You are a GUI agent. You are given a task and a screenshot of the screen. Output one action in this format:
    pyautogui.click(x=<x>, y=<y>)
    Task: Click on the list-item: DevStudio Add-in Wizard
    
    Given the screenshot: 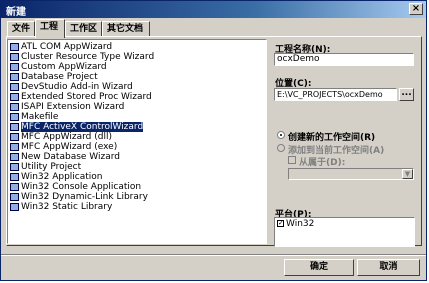 What is the action you would take?
    pyautogui.click(x=71, y=87)
    